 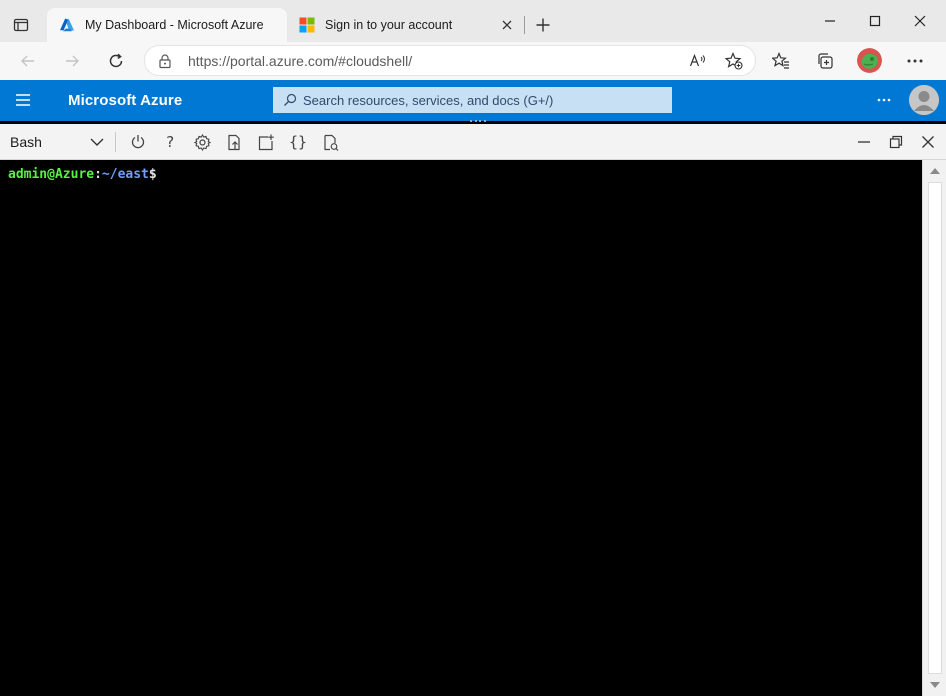 I want to click on scroll-down-button, so click(x=935, y=685).